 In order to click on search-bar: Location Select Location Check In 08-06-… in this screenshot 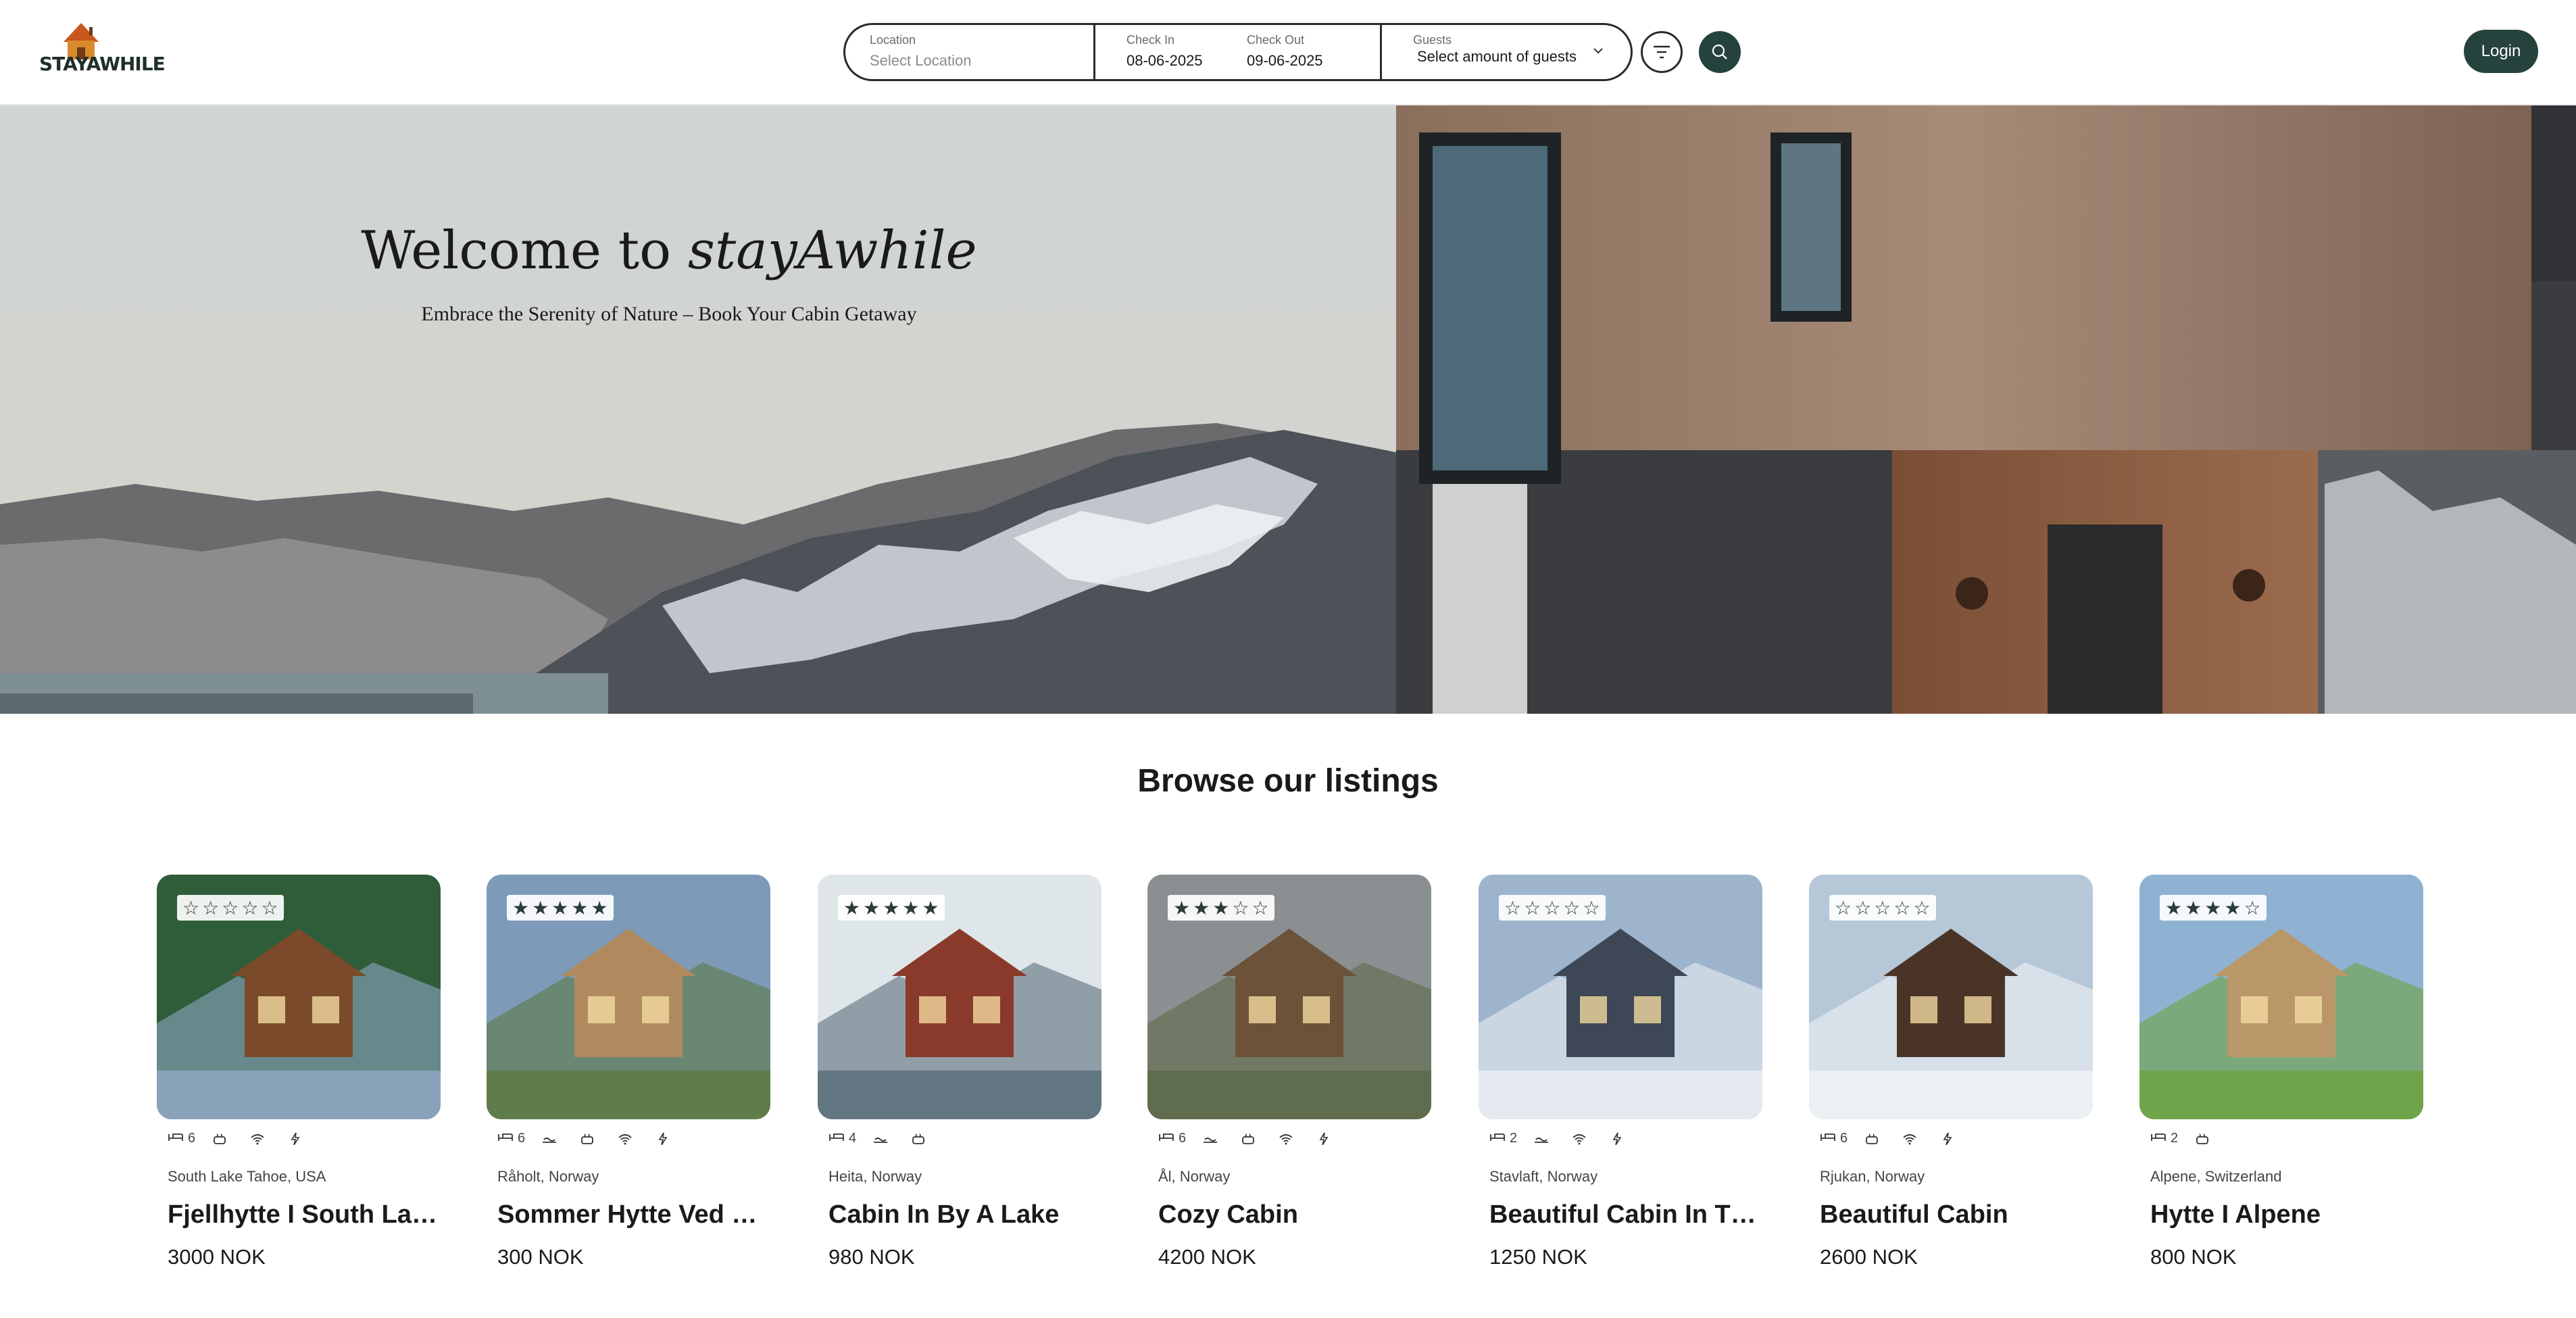, I will do `click(1238, 52)`.